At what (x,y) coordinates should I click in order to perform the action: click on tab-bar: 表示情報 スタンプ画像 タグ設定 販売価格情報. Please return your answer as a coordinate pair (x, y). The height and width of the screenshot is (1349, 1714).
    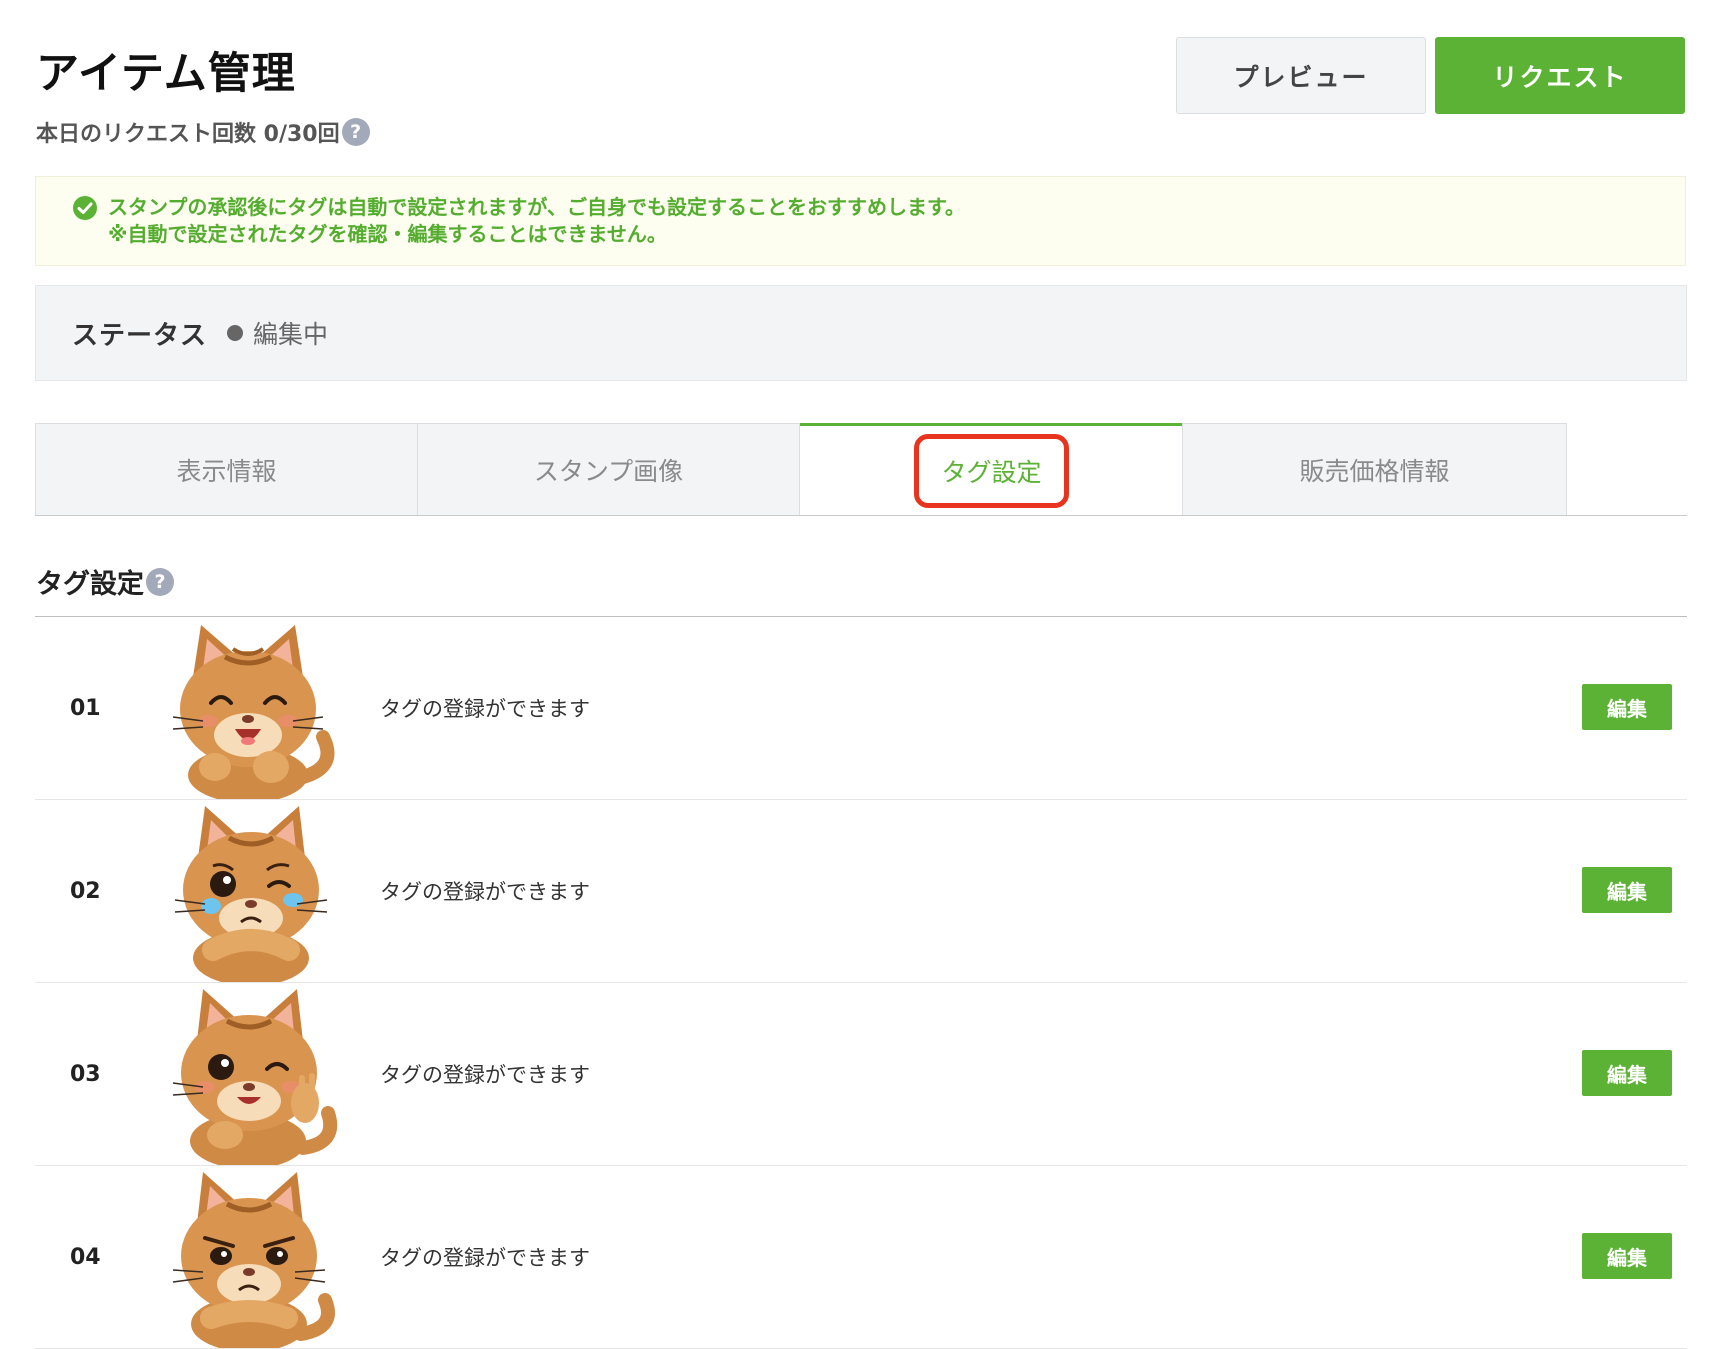
    Looking at the image, I should click on (861, 470).